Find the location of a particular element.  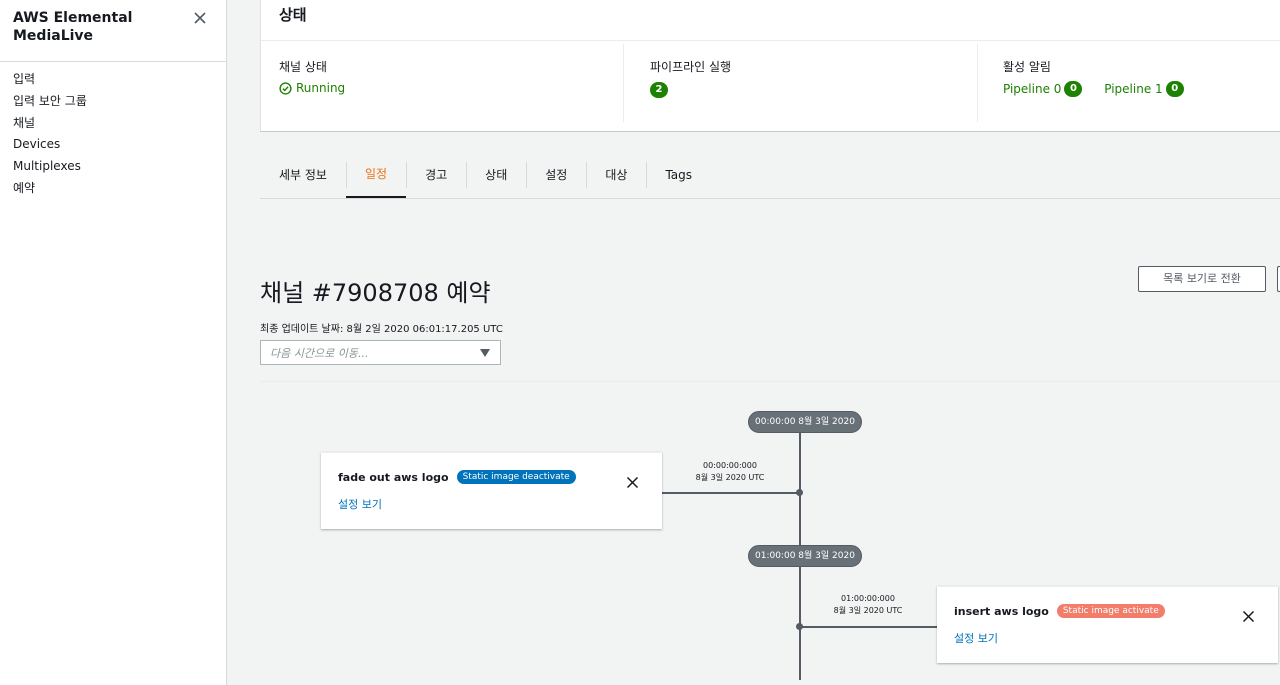

action-type-badge: Static image activate is located at coordinates (1110, 611).